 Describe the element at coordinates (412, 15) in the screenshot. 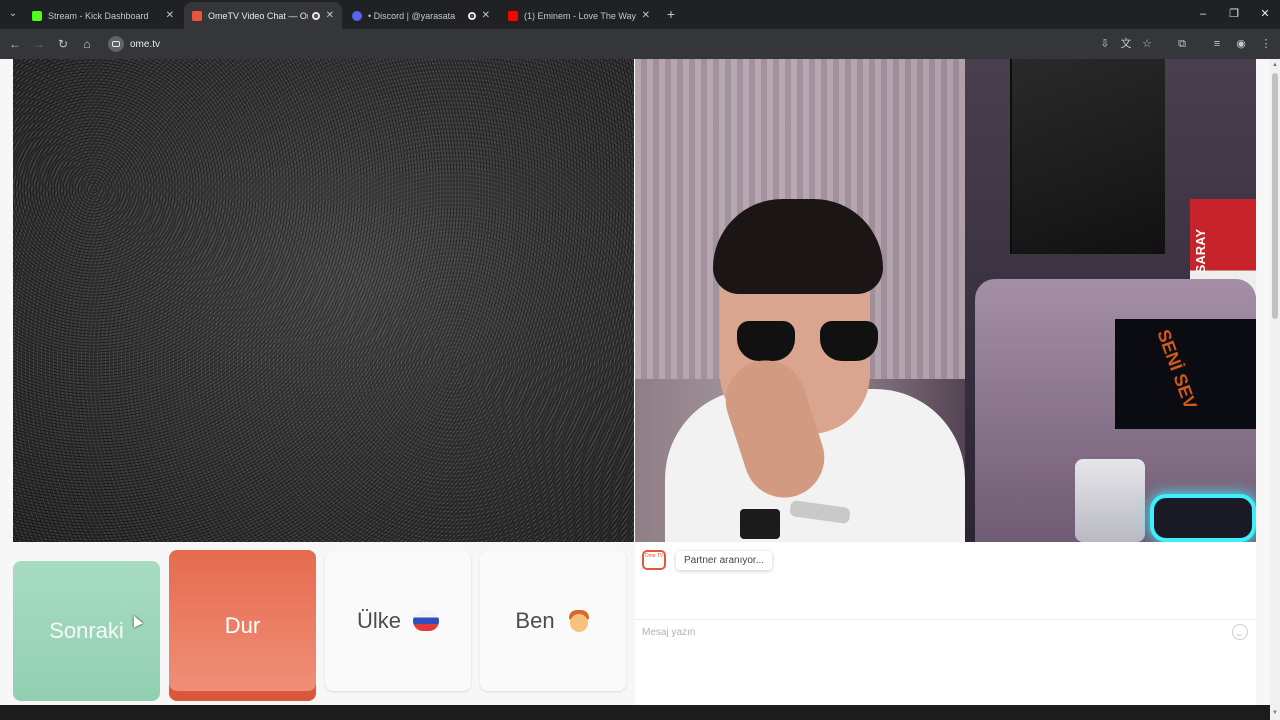

I see `tab-title: • Discord | @yarasata` at that location.